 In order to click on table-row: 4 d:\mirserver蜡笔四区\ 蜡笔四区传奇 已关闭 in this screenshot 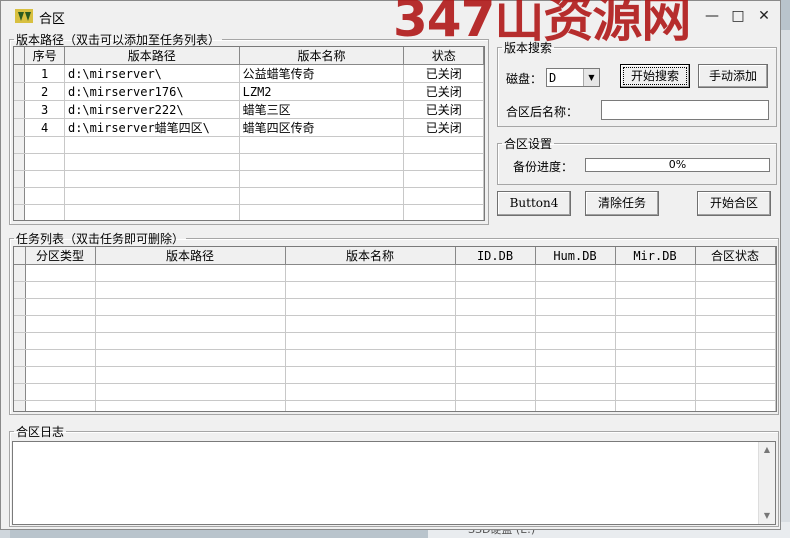, I will do `click(249, 127)`.